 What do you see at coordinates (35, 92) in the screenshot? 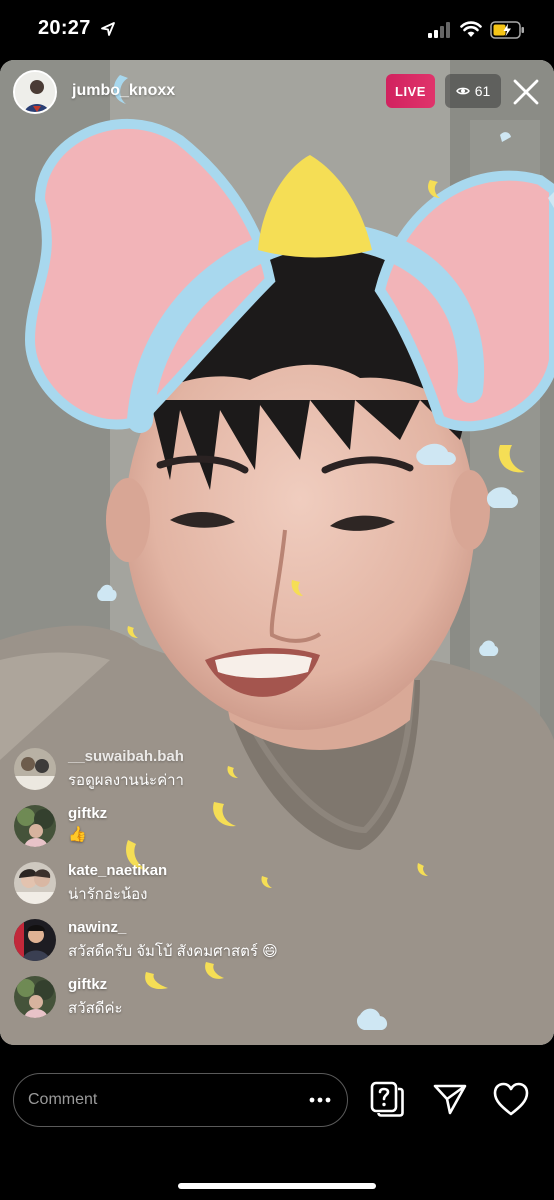
I see `host-avatar` at bounding box center [35, 92].